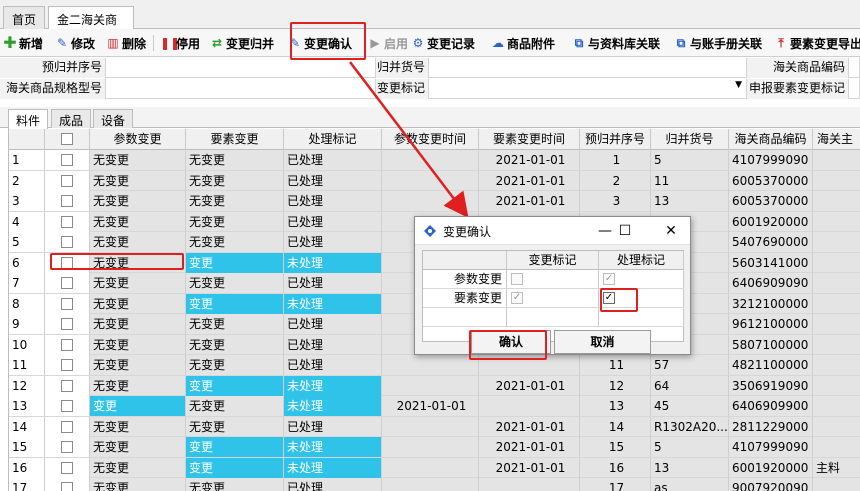 This screenshot has width=860, height=491. Describe the element at coordinates (771, 283) in the screenshot. I see `cell-customs-code: 6406909090` at that location.